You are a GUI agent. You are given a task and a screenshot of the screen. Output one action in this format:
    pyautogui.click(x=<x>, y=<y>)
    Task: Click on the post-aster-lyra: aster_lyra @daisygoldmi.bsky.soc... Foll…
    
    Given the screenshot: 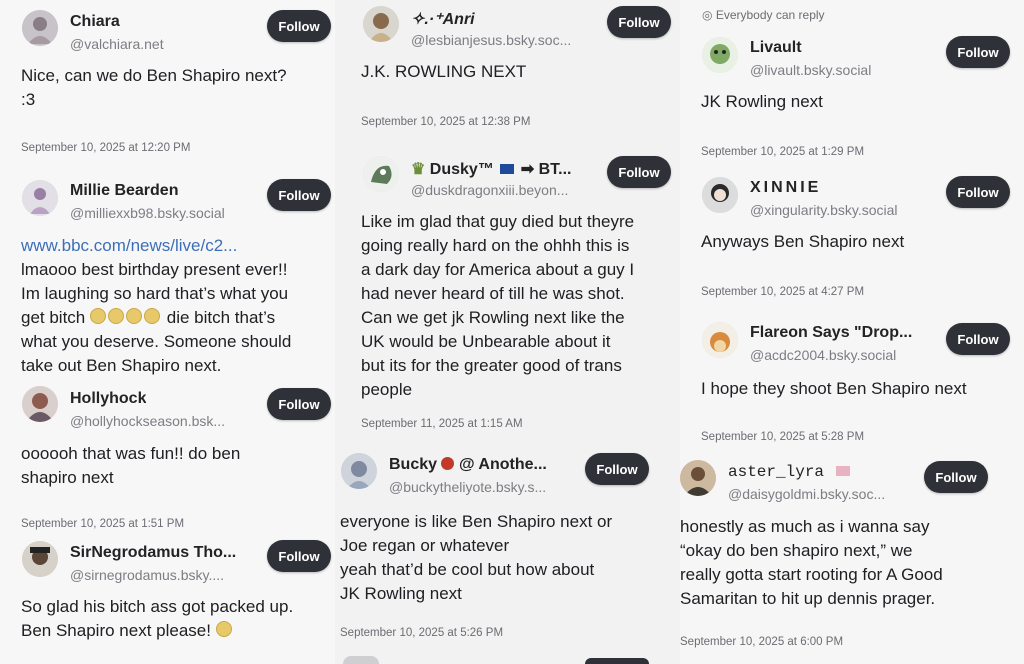 What is the action you would take?
    pyautogui.click(x=852, y=559)
    